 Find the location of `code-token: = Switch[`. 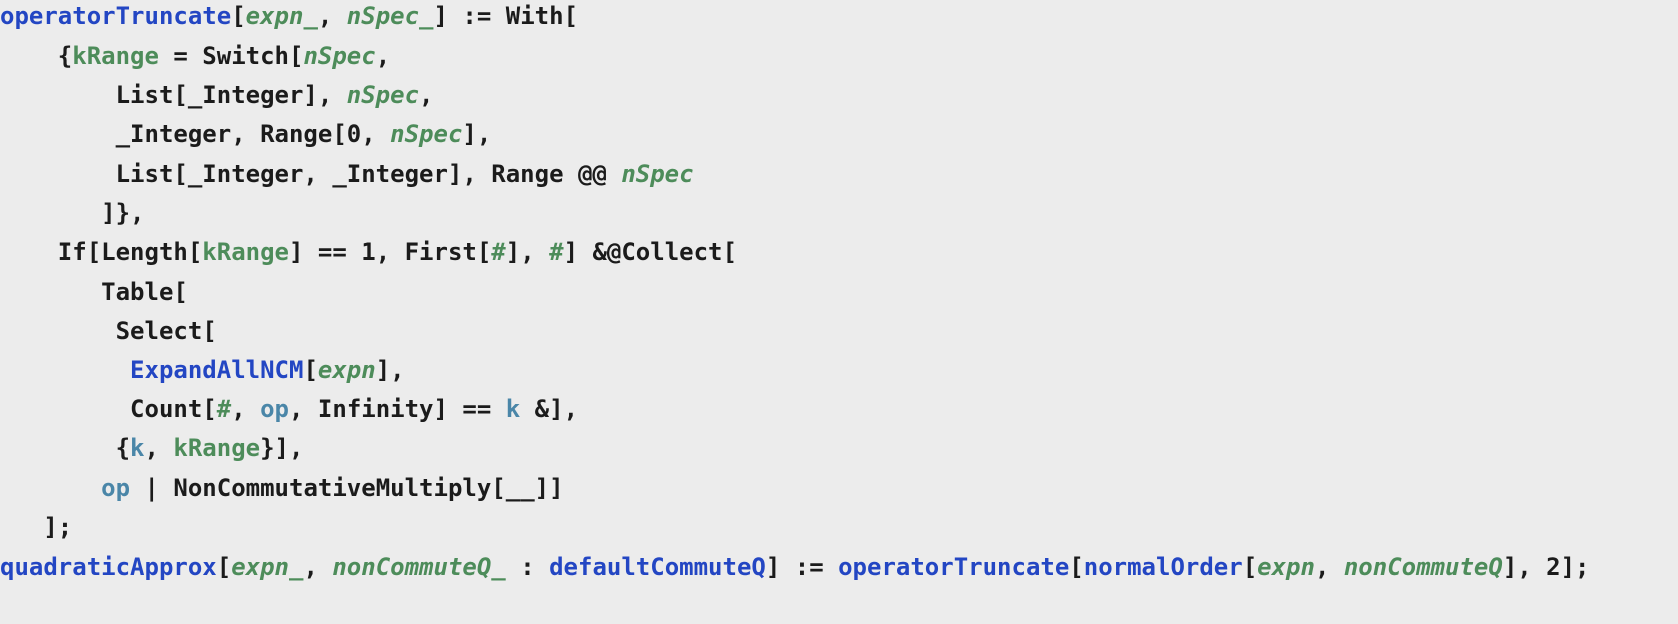

code-token: = Switch[ is located at coordinates (231, 56).